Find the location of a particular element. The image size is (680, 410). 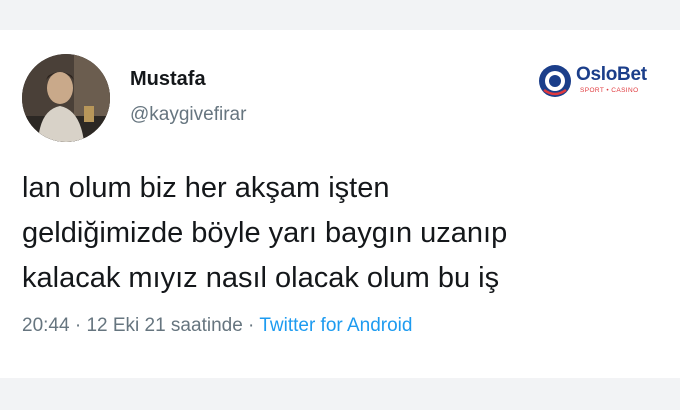

brand-name-part2: Bet is located at coordinates (632, 74).